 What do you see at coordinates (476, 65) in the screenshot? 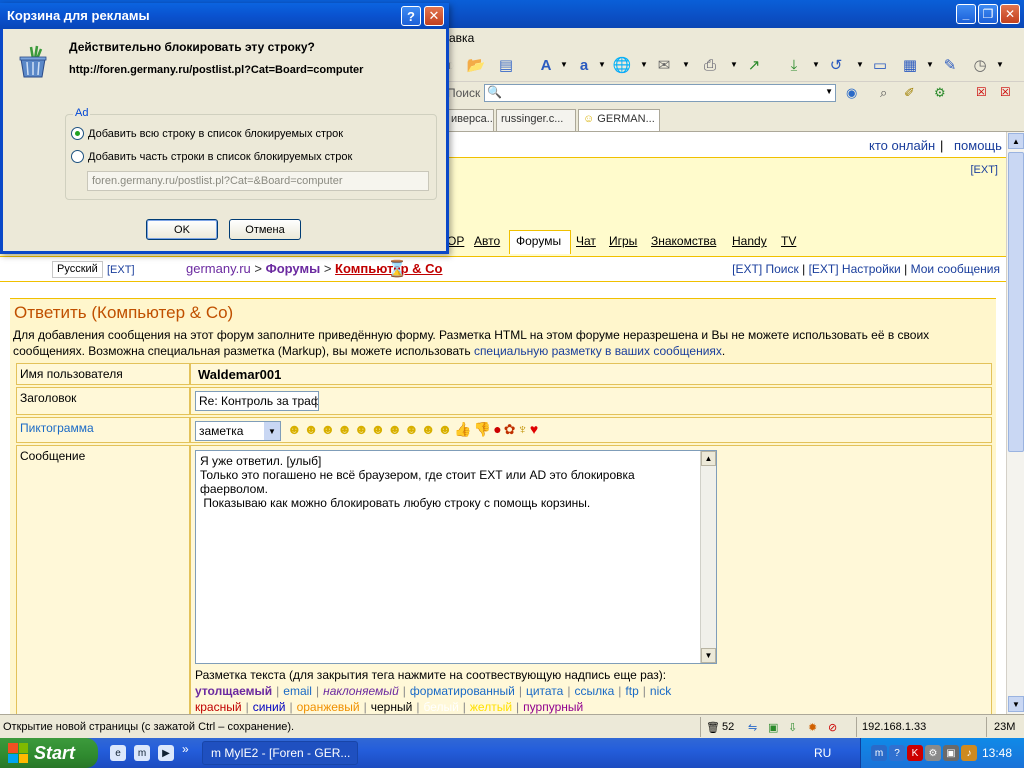
I see `folder-icon: 📂` at bounding box center [476, 65].